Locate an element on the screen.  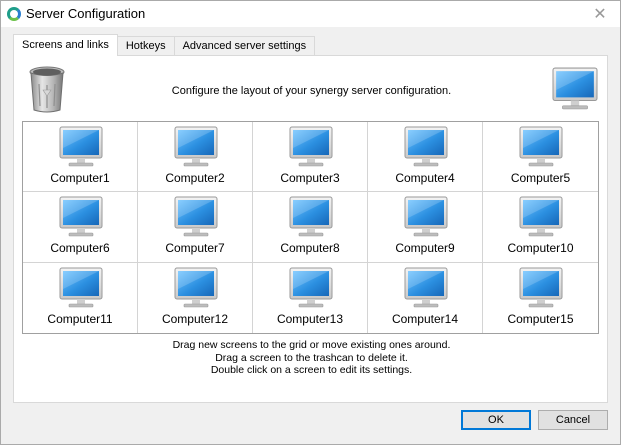
screen-cell: Computer13 is located at coordinates (310, 297).